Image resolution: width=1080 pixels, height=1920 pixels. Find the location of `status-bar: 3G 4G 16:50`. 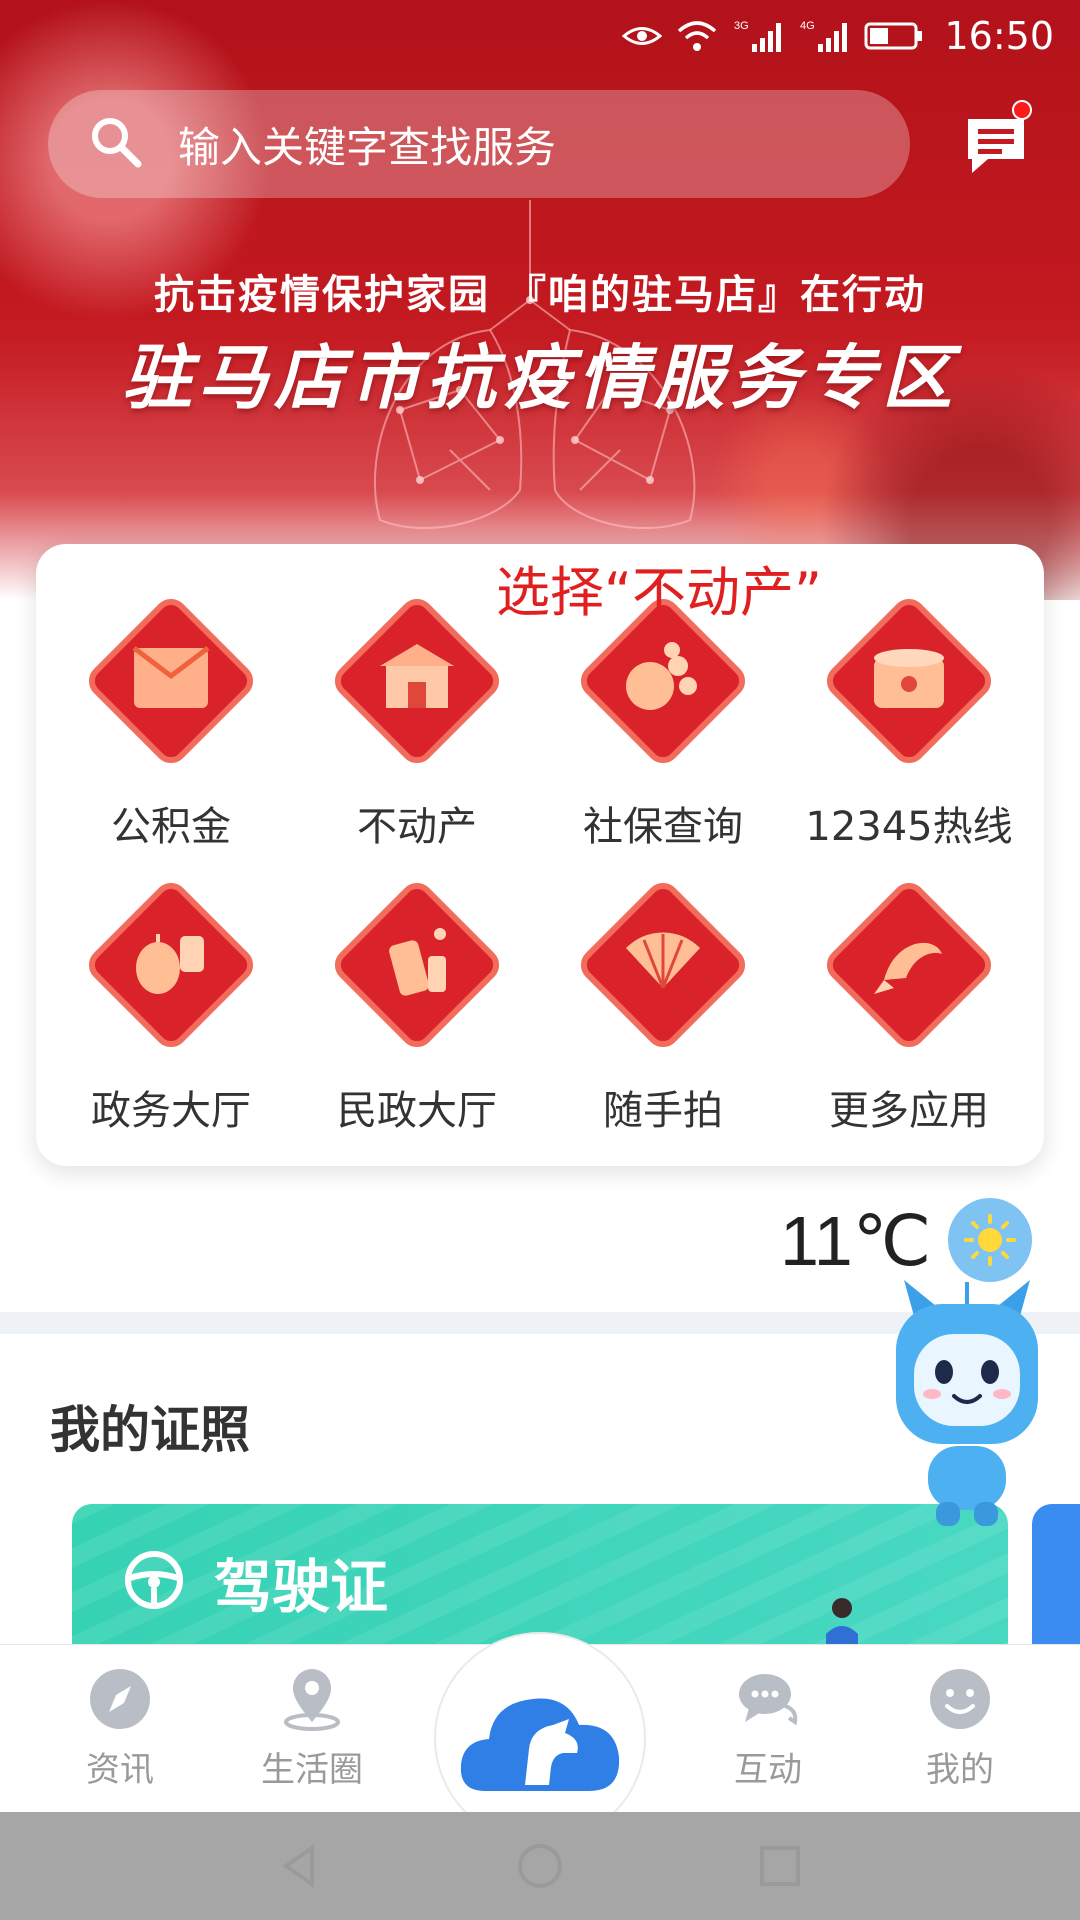

status-bar: 3G 4G 16:50 is located at coordinates (540, 36).